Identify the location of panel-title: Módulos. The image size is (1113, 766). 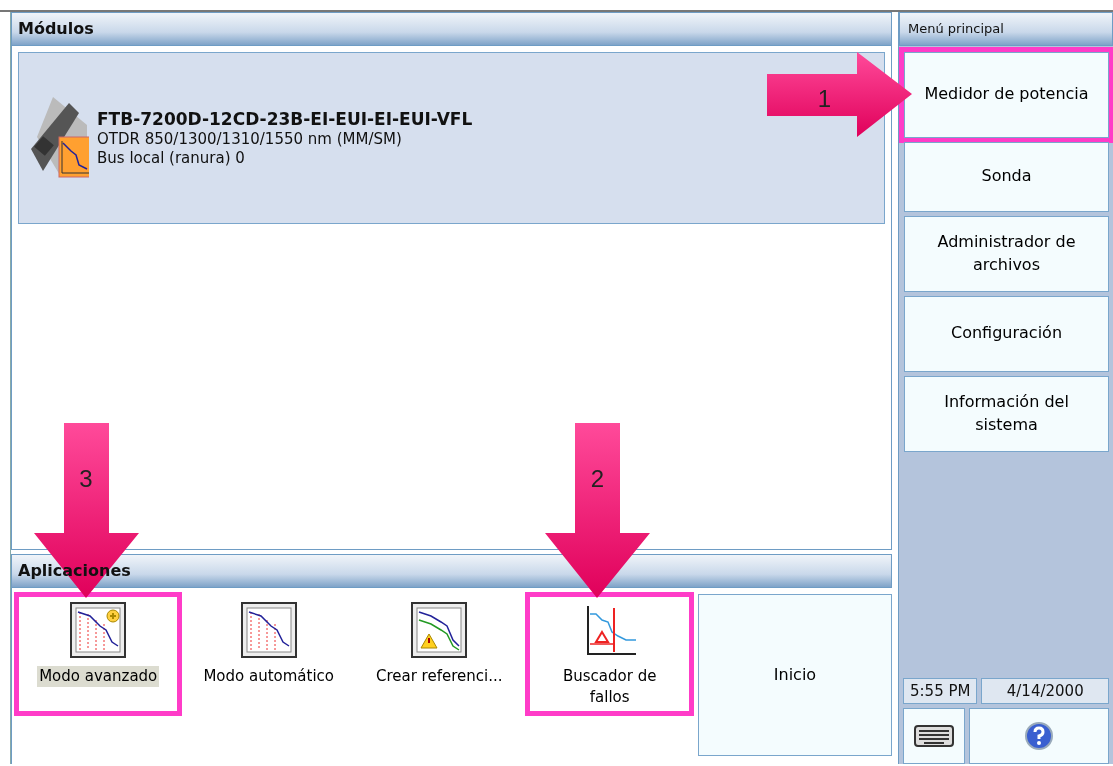
(56, 28).